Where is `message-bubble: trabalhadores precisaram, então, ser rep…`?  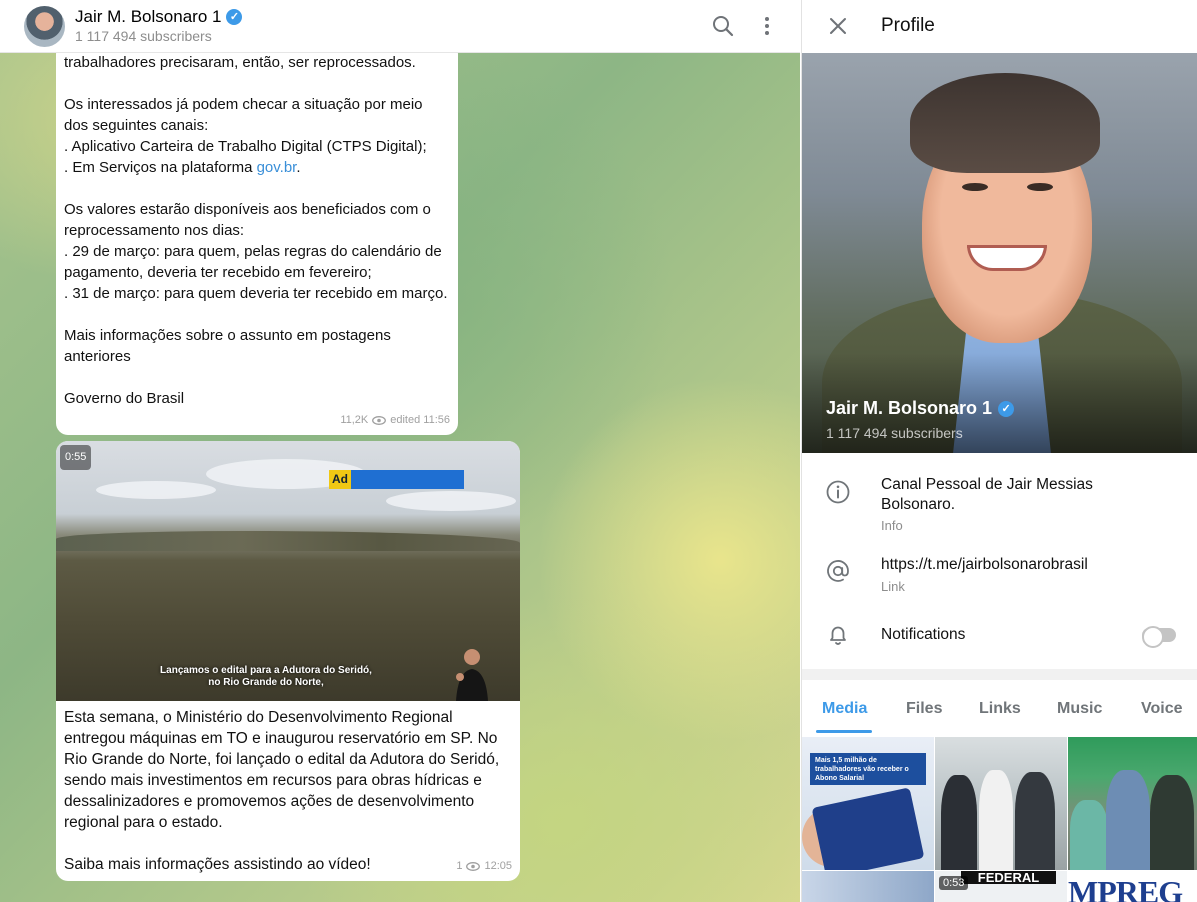 message-bubble: trabalhadores precisaram, então, ser rep… is located at coordinates (257, 238).